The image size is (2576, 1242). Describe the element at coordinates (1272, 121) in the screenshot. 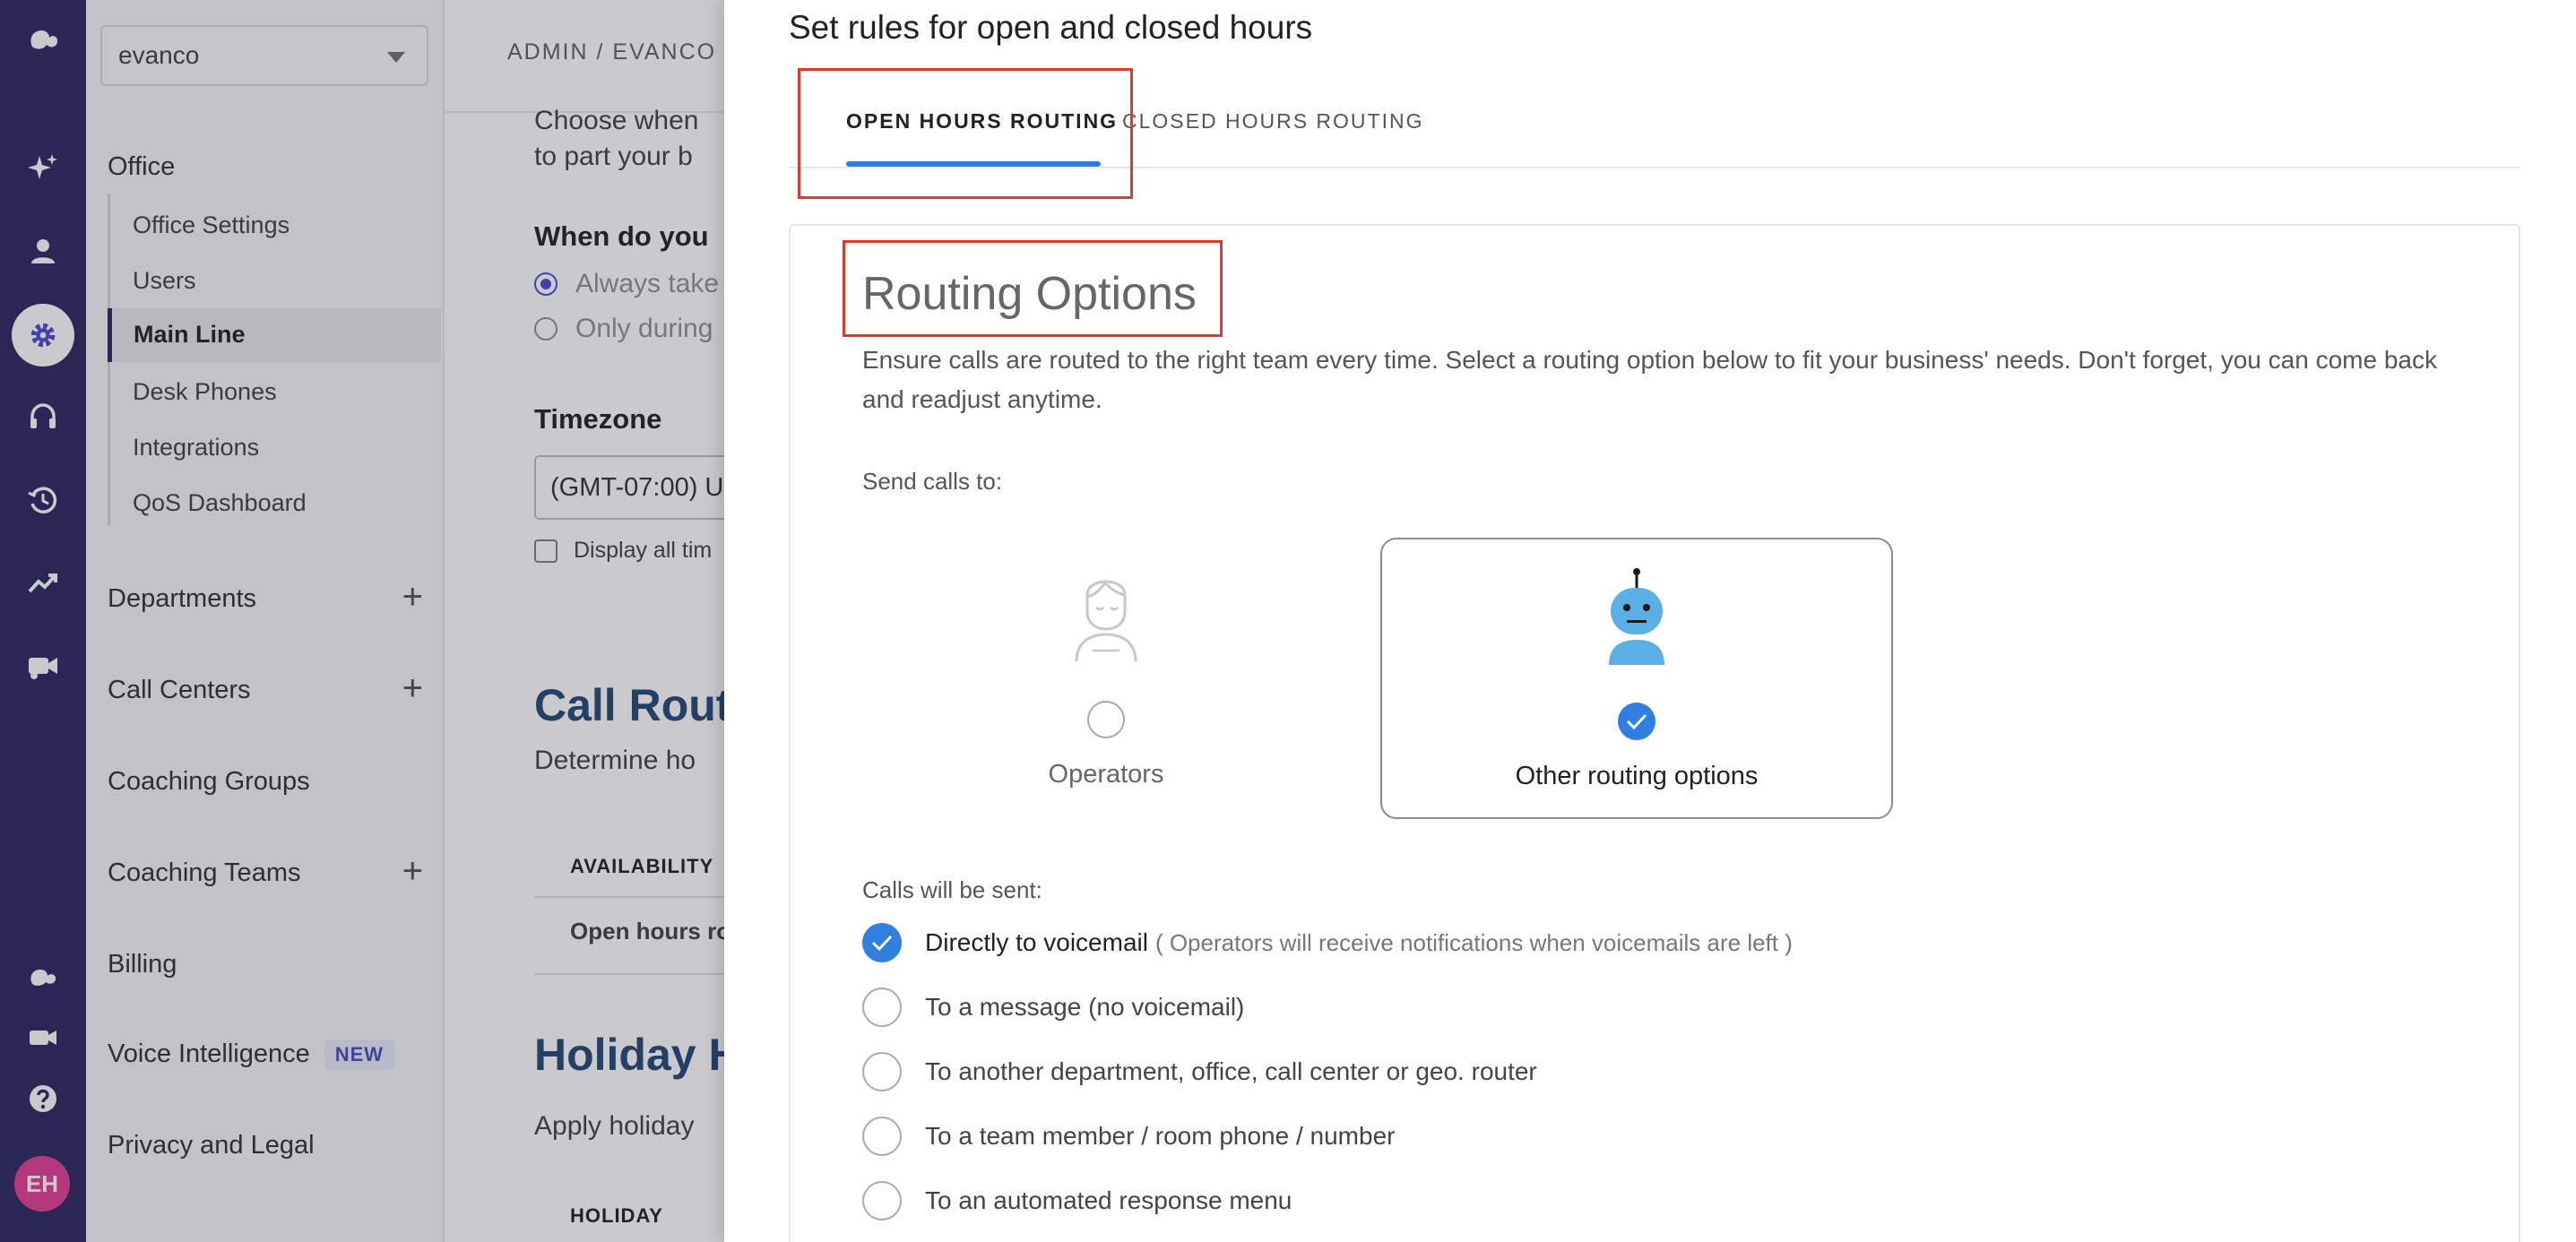

I see `tab-closed-hours-routing: CLOSED HOURS ROUTING` at that location.